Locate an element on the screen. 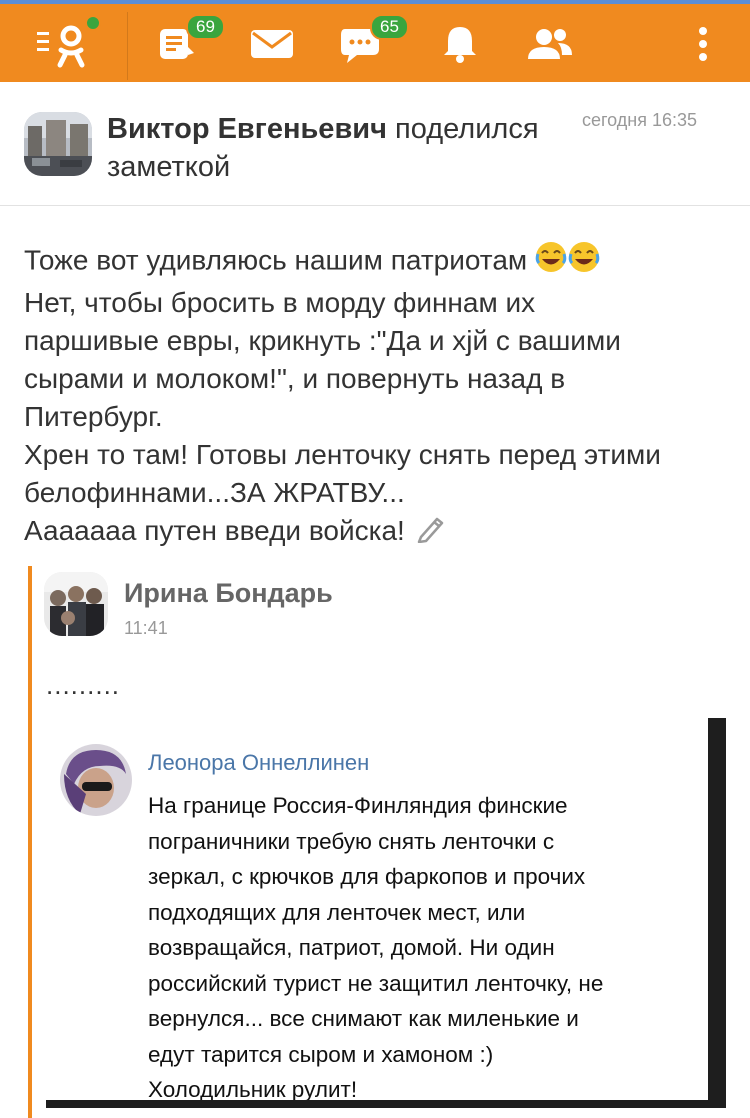  notes-badge: 69 is located at coordinates (205, 27).